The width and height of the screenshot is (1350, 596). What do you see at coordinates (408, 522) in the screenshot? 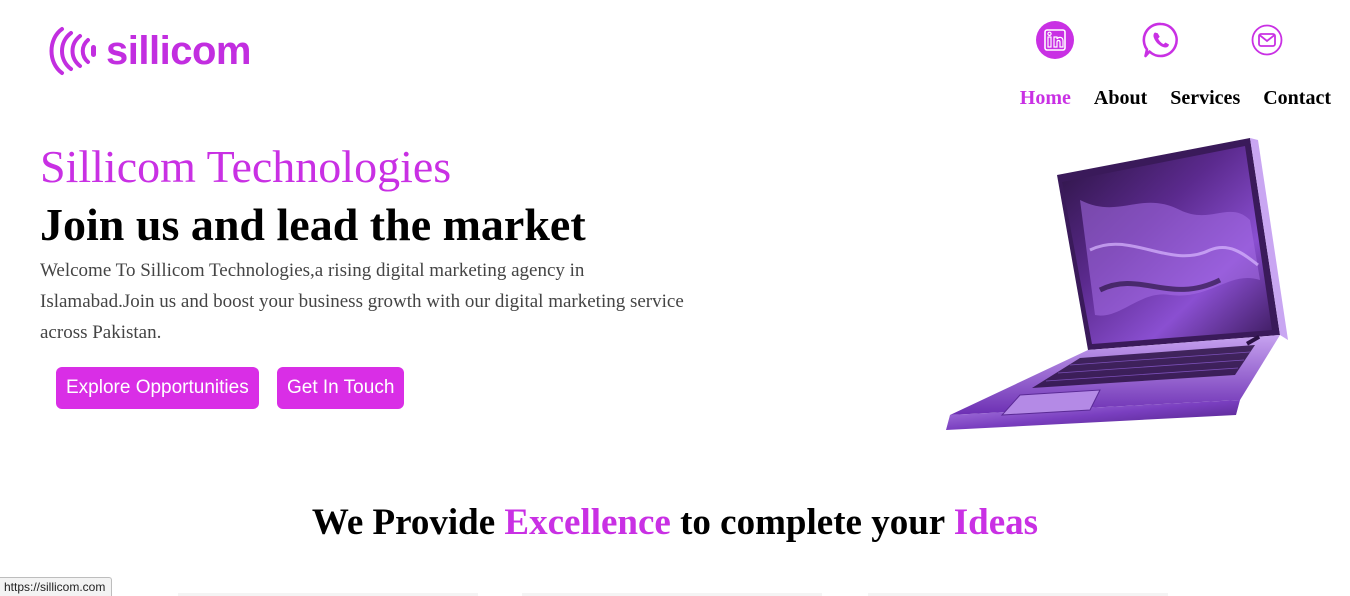
I see `tagline-part1: We Provide` at bounding box center [408, 522].